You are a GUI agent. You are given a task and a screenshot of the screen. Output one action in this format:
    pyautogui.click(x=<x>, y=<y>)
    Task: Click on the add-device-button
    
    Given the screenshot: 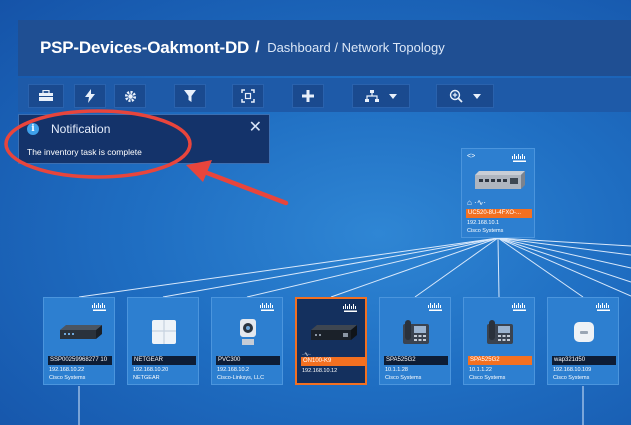 What is the action you would take?
    pyautogui.click(x=308, y=96)
    